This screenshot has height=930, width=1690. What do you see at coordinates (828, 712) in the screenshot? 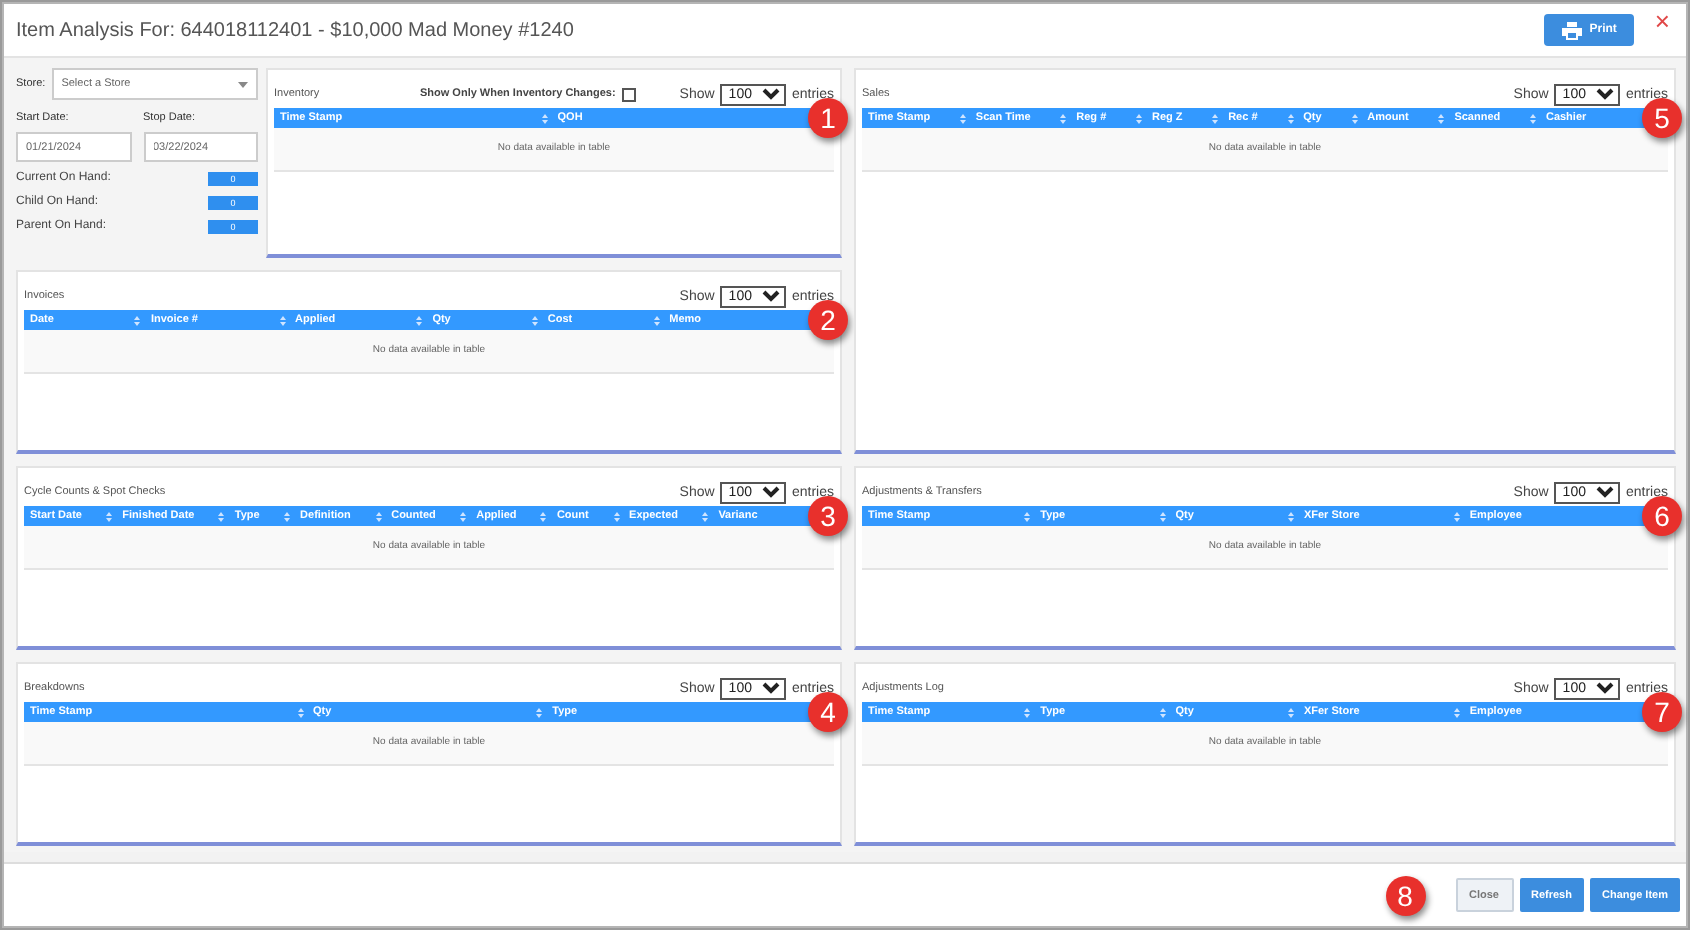
I see `callout-badge: 4` at bounding box center [828, 712].